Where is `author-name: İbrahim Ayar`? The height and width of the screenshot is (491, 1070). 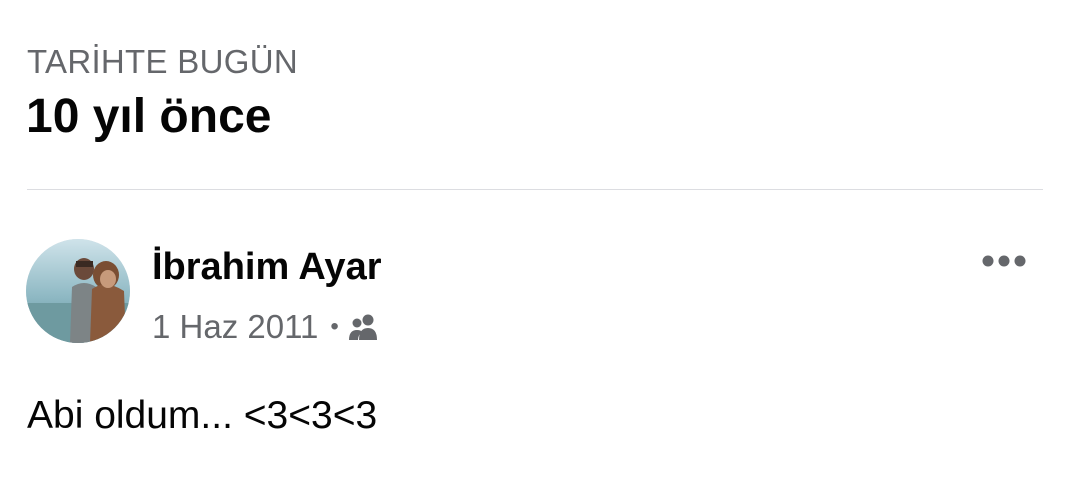
author-name: İbrahim Ayar is located at coordinates (266, 267).